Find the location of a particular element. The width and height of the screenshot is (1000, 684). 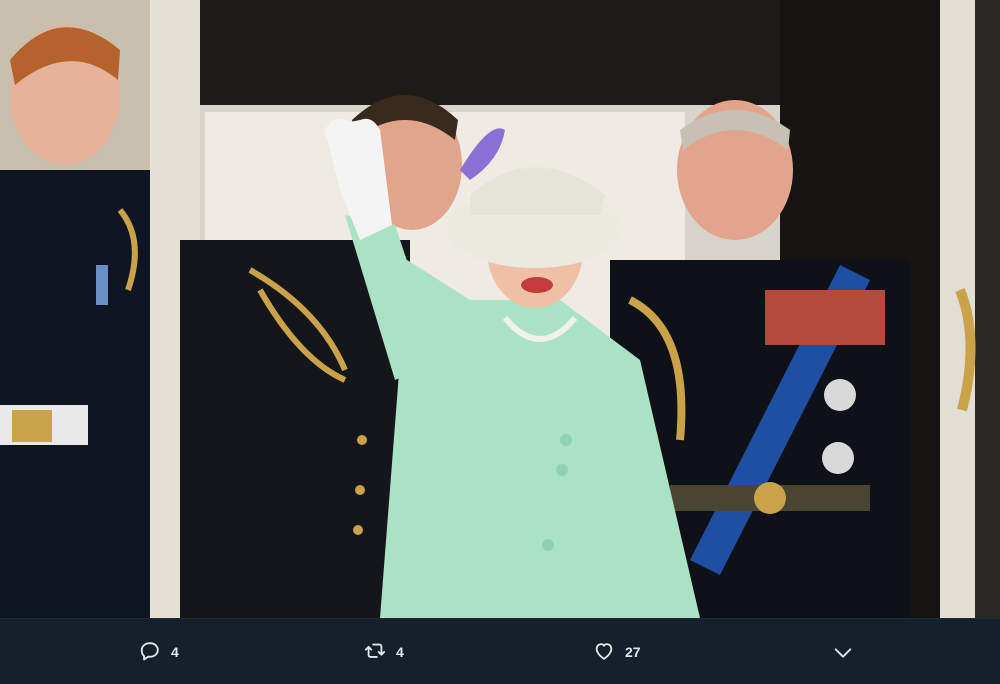

retweet-button: 4 is located at coordinates (384, 652).